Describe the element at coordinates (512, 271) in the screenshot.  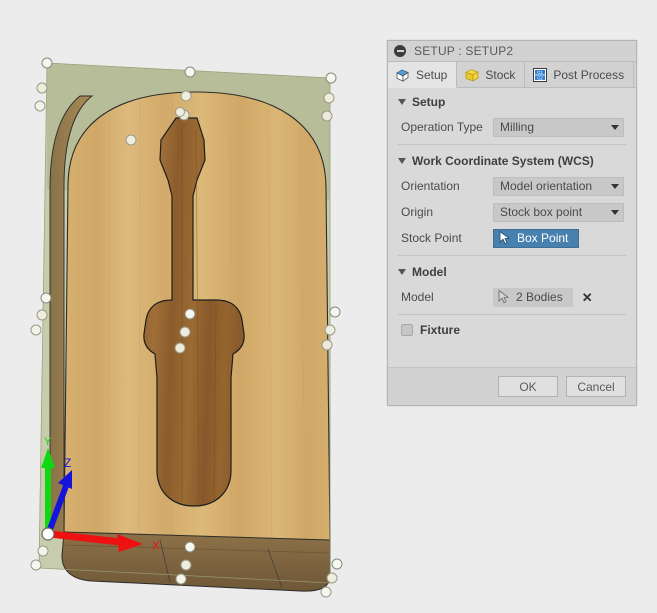
I see `section-header-model: Model` at that location.